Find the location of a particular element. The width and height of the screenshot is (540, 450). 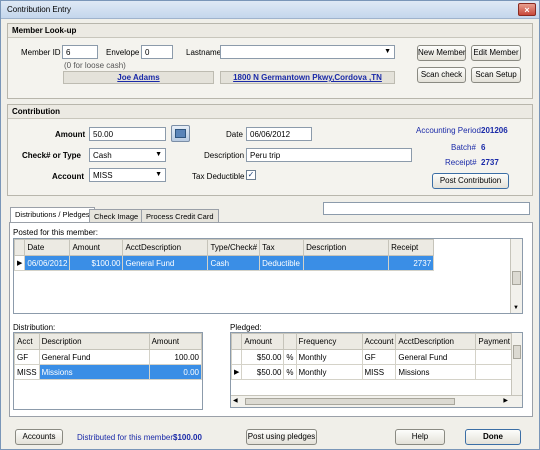

account-combo: MISS ▼ is located at coordinates (127, 175).